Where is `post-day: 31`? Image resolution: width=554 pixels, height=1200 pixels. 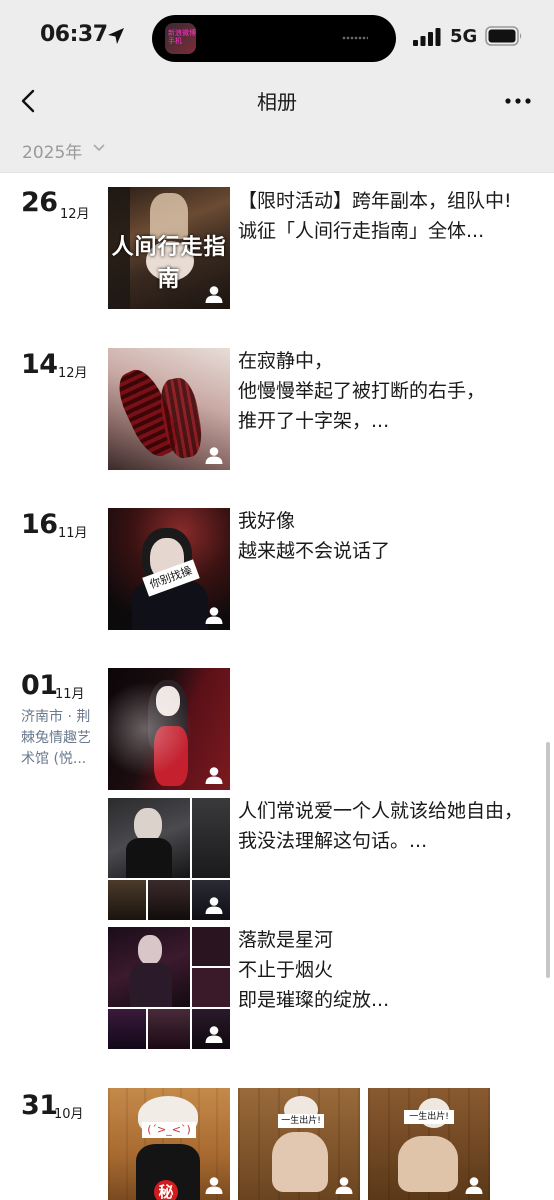 post-day: 31 is located at coordinates (39, 1105).